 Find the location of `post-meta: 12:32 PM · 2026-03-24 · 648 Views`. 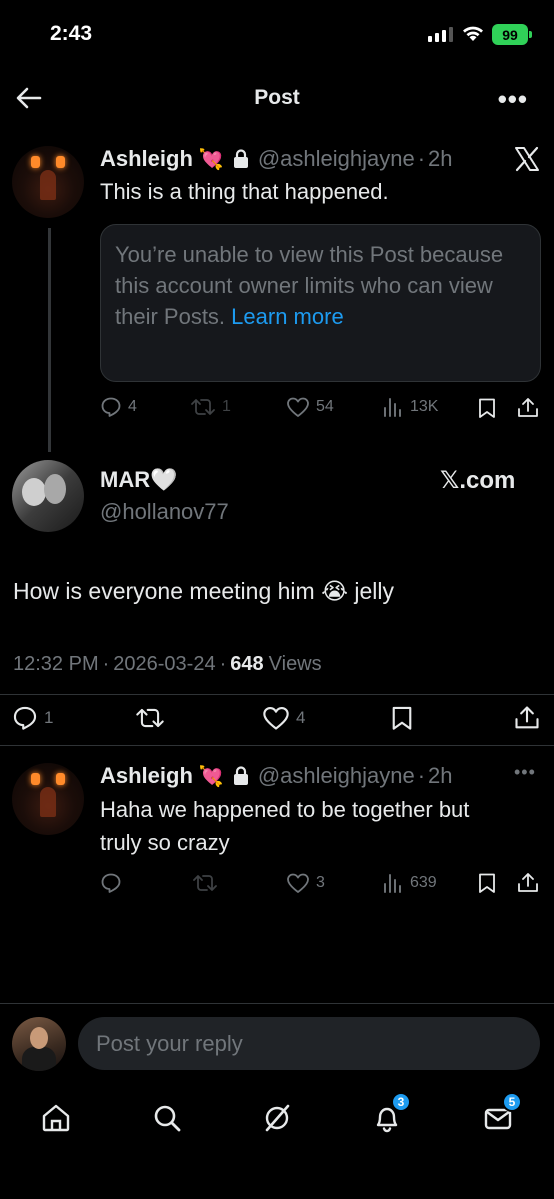

post-meta: 12:32 PM · 2026-03-24 · 648 Views is located at coordinates (167, 664).